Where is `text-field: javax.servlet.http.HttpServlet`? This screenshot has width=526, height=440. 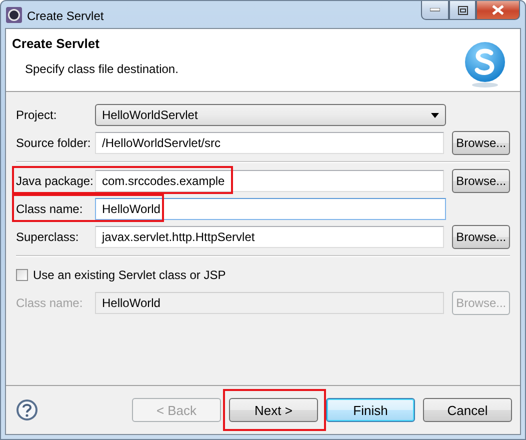
text-field: javax.servlet.http.HttpServlet is located at coordinates (269, 237).